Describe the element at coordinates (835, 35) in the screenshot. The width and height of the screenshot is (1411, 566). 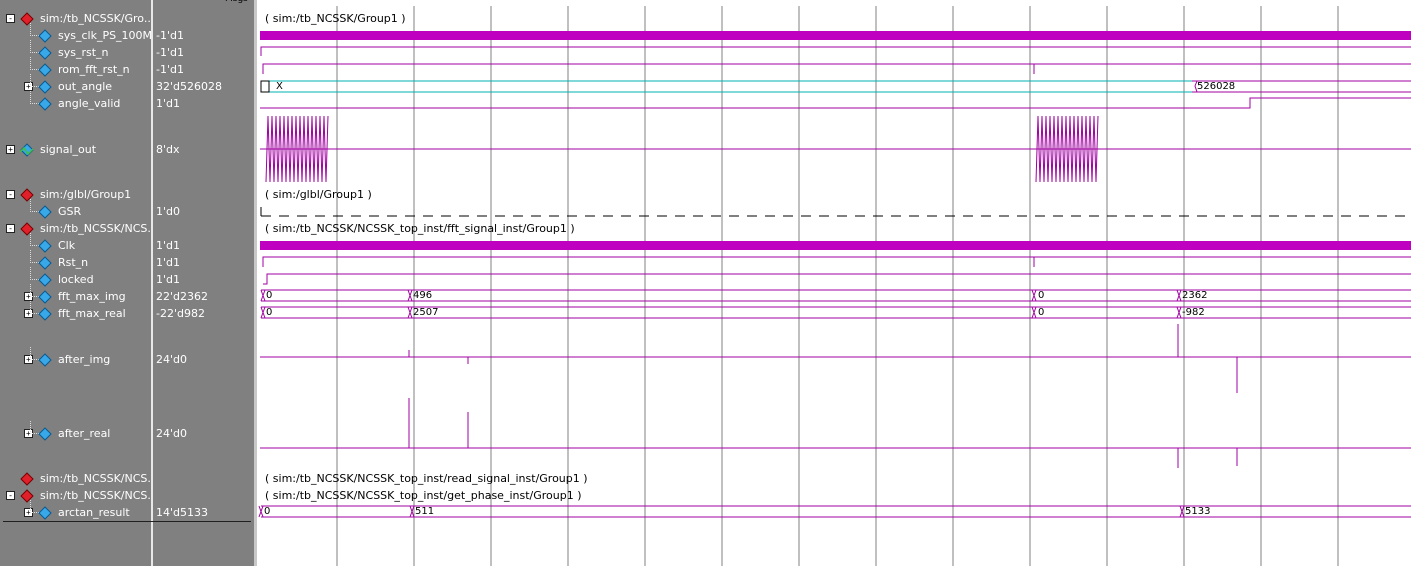
I see `sys-clk-trace` at that location.